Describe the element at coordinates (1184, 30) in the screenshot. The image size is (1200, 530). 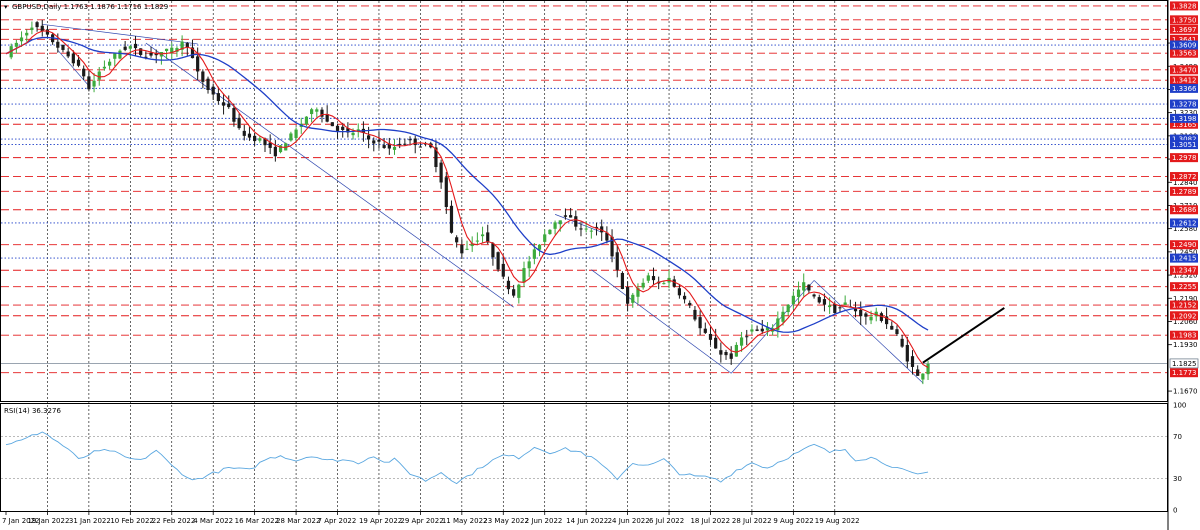
I see `price-label: 1.3697` at that location.